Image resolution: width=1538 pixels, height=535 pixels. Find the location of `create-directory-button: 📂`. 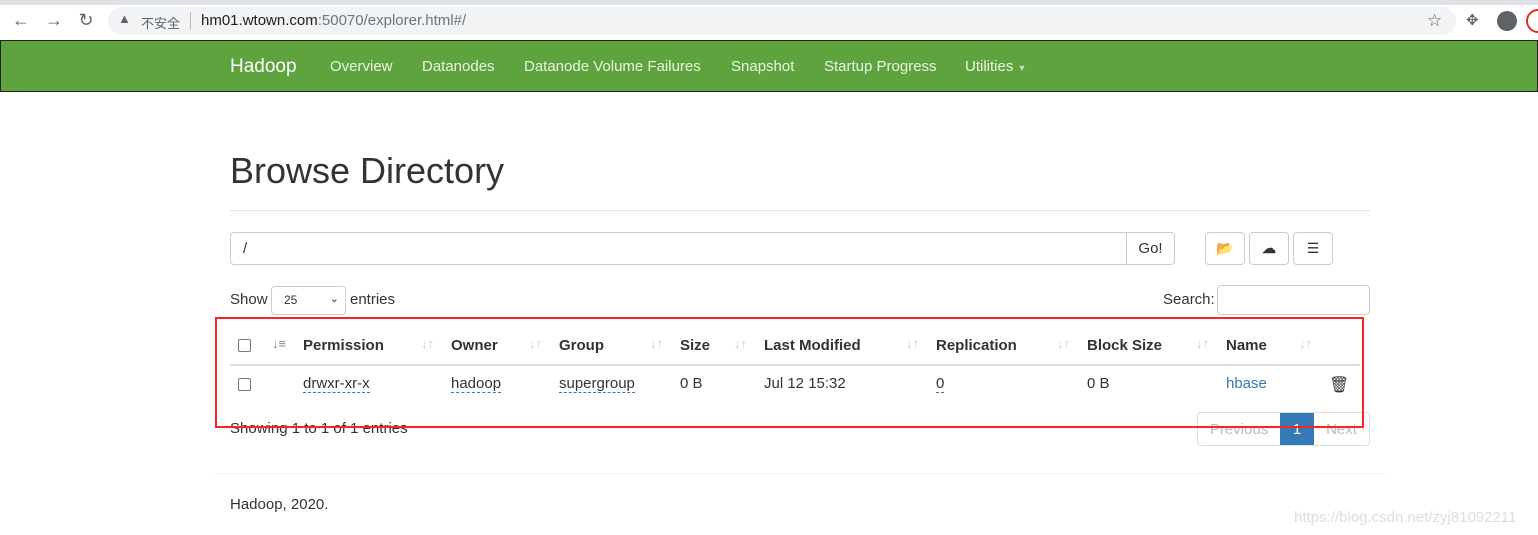

create-directory-button: 📂 is located at coordinates (1225, 248).